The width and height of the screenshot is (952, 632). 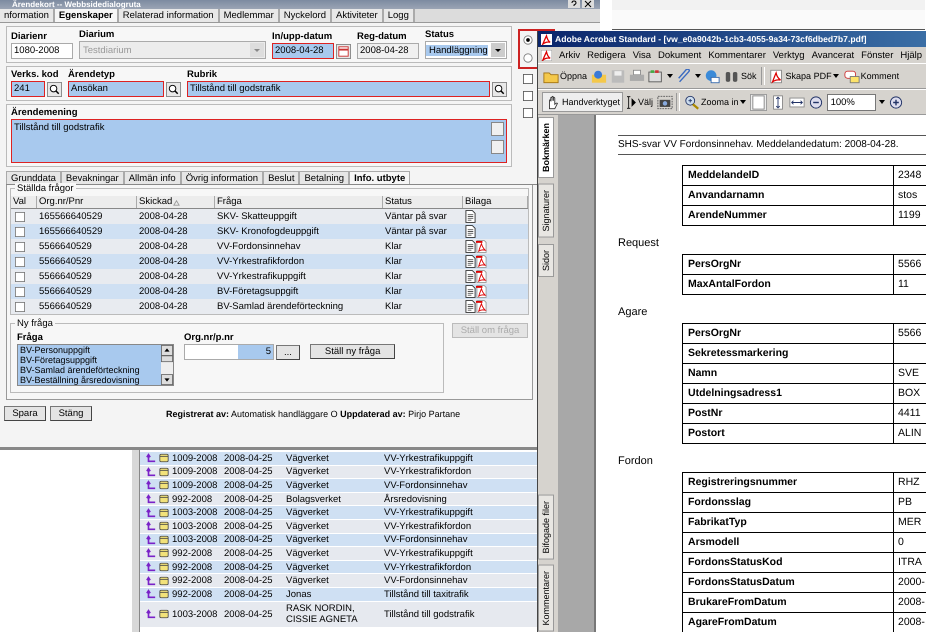 I want to click on list-row: 1003-2008 2008-04-25 RASK NORDIN, CISSIE AGNETA Tillstånd till godstrafik, so click(x=338, y=615).